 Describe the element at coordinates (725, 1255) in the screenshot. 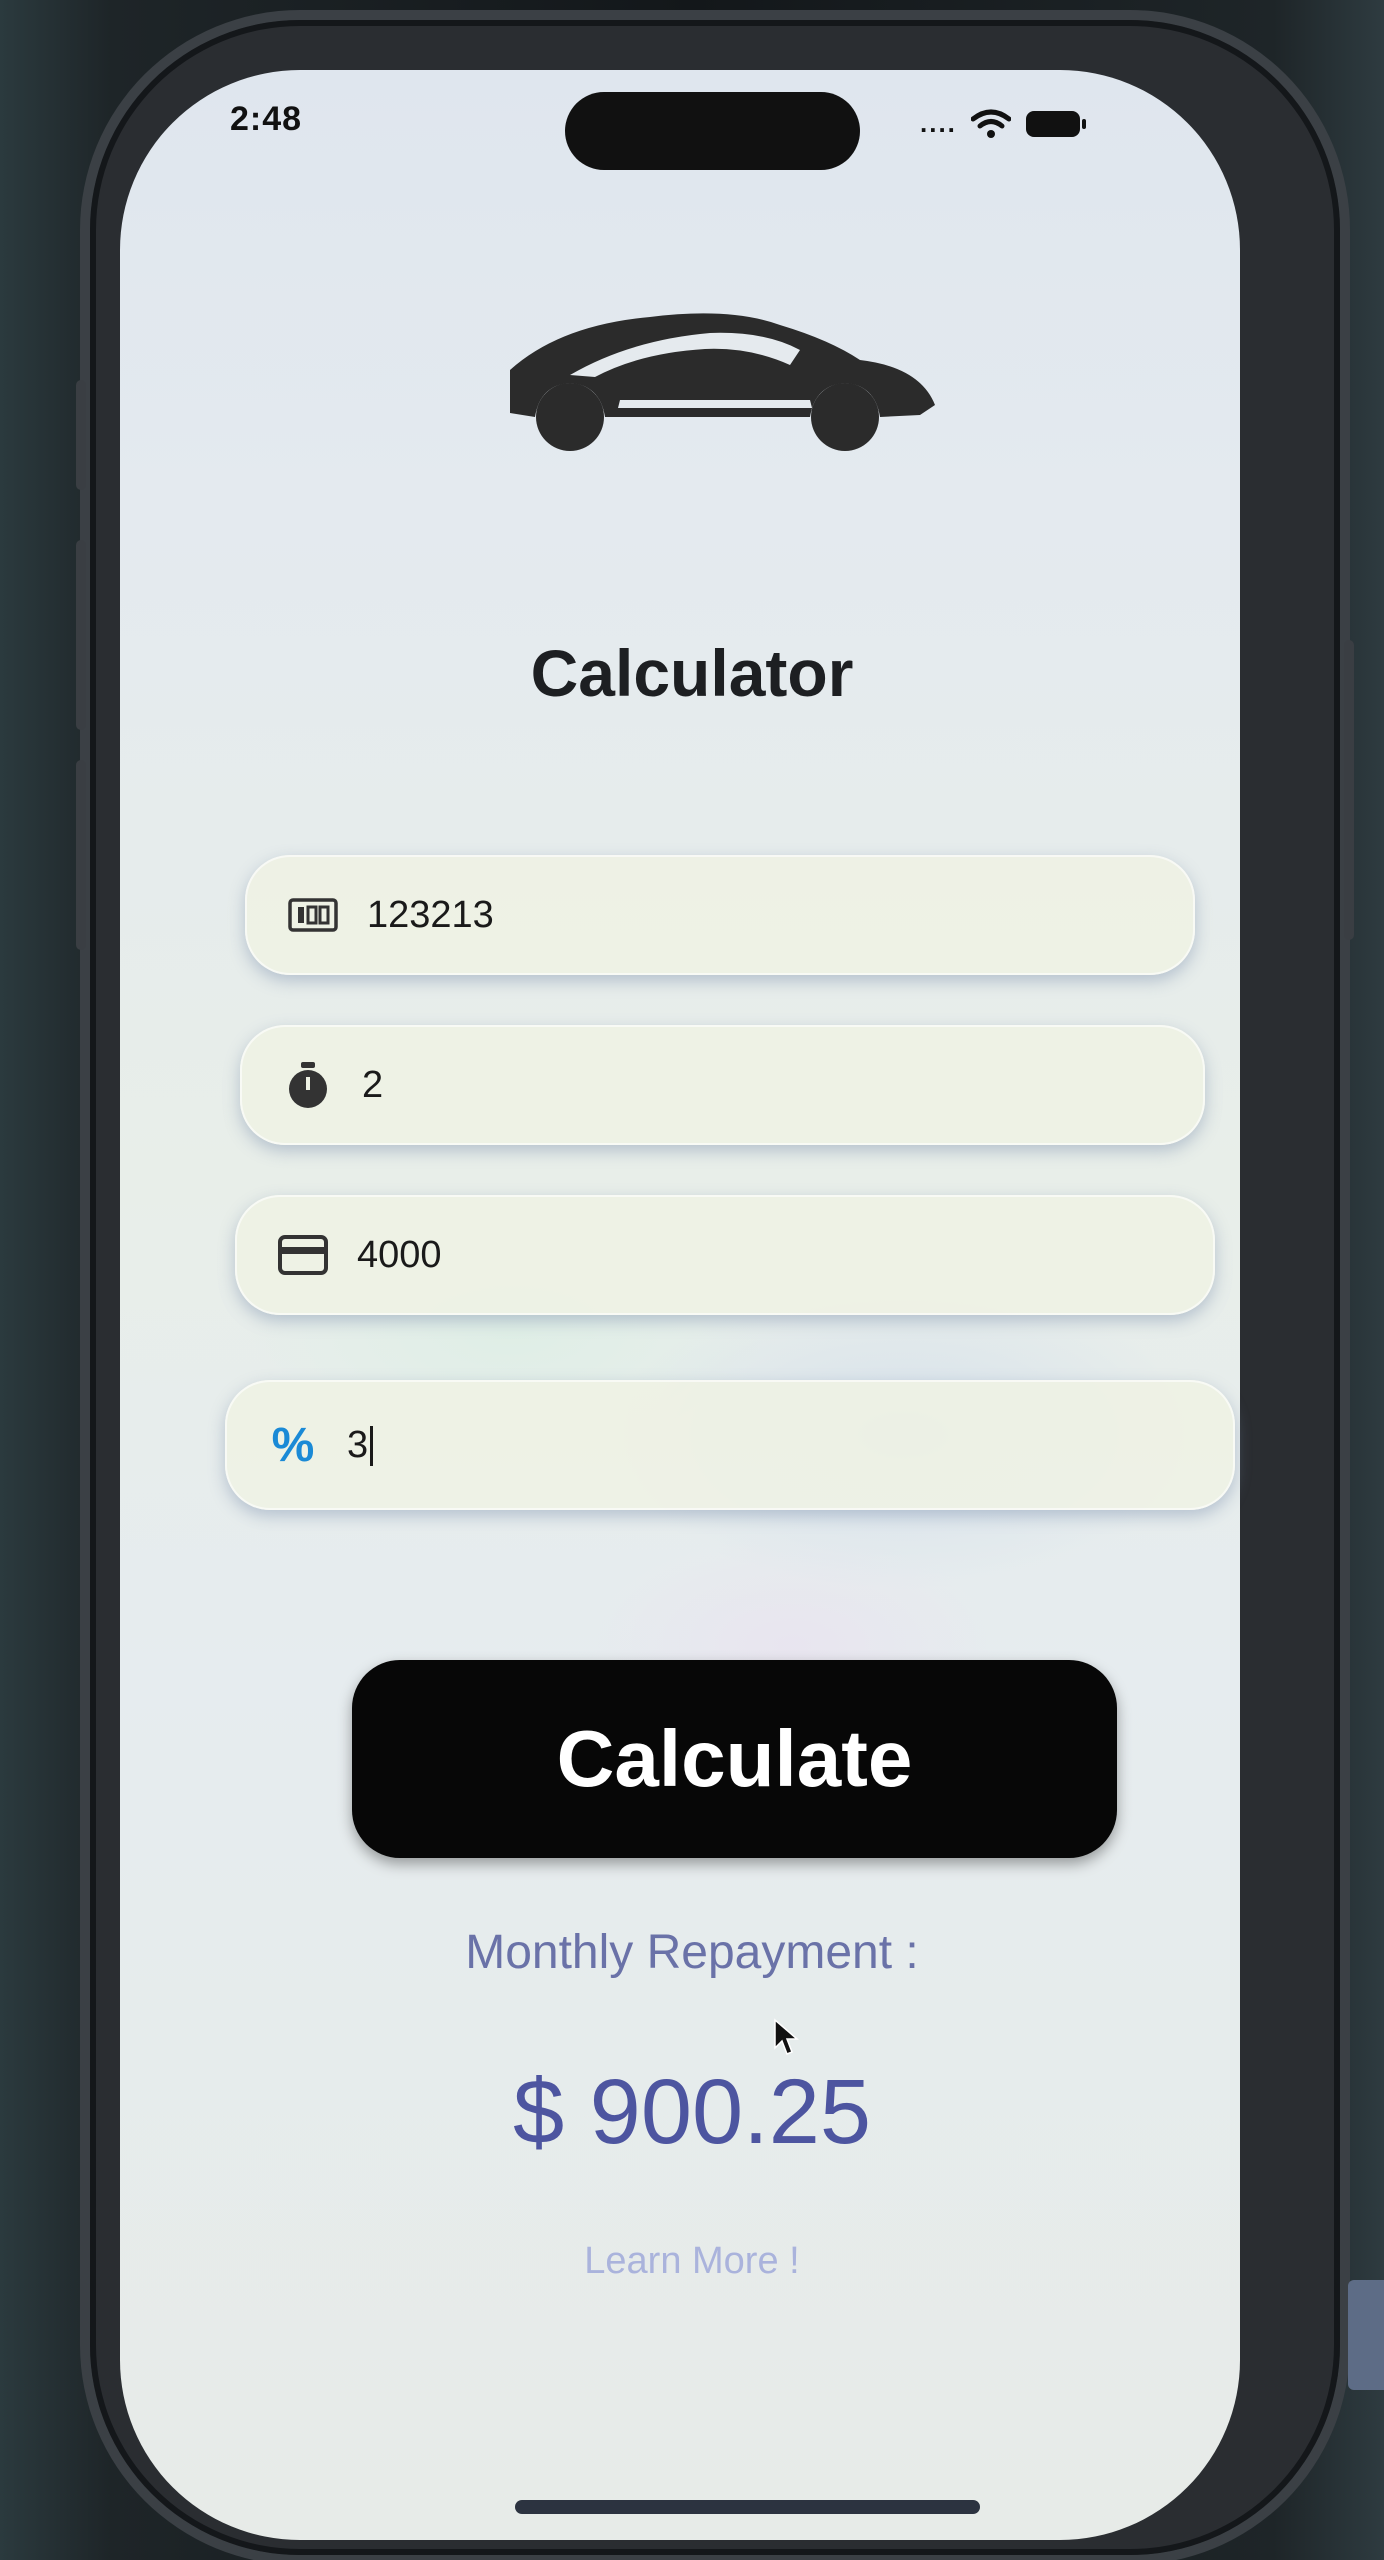

I see `down-payment-field: 4000` at that location.